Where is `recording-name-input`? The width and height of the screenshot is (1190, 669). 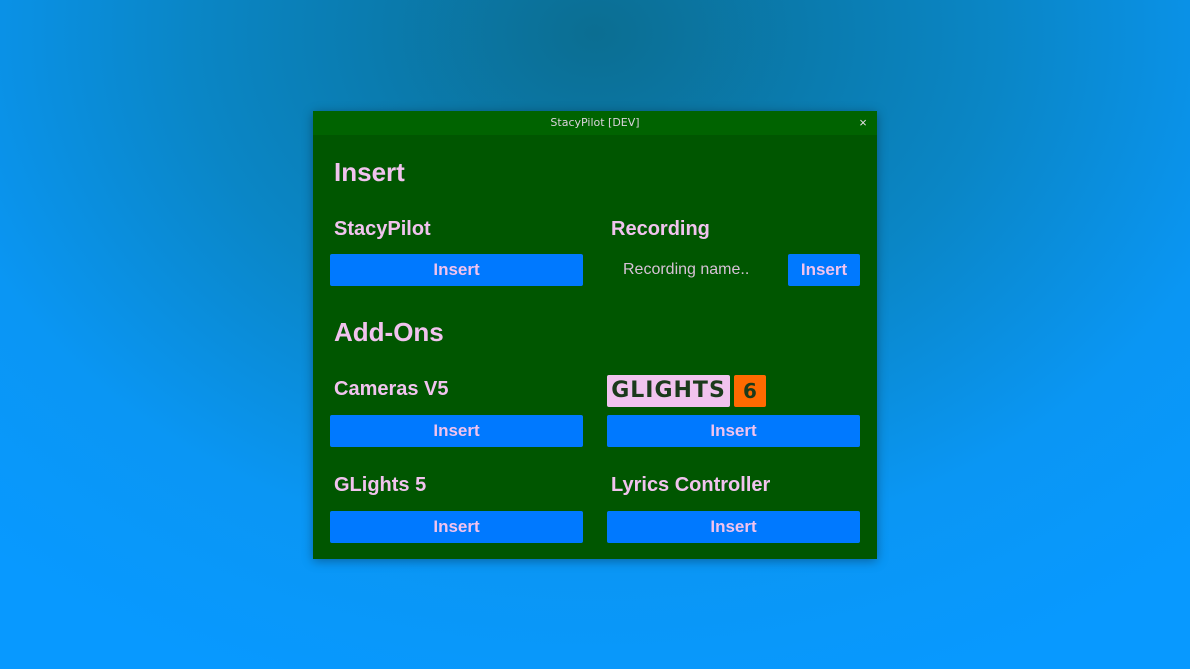
recording-name-input is located at coordinates (702, 270).